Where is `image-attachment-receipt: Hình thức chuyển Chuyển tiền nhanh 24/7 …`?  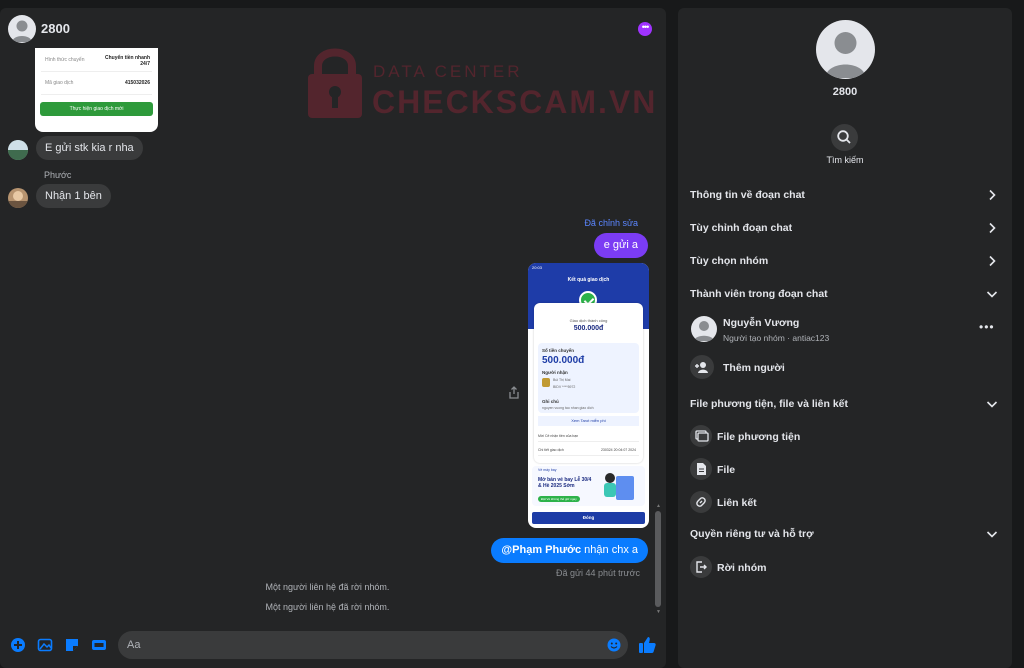 image-attachment-receipt: Hình thức chuyển Chuyển tiền nhanh 24/7 … is located at coordinates (96, 90).